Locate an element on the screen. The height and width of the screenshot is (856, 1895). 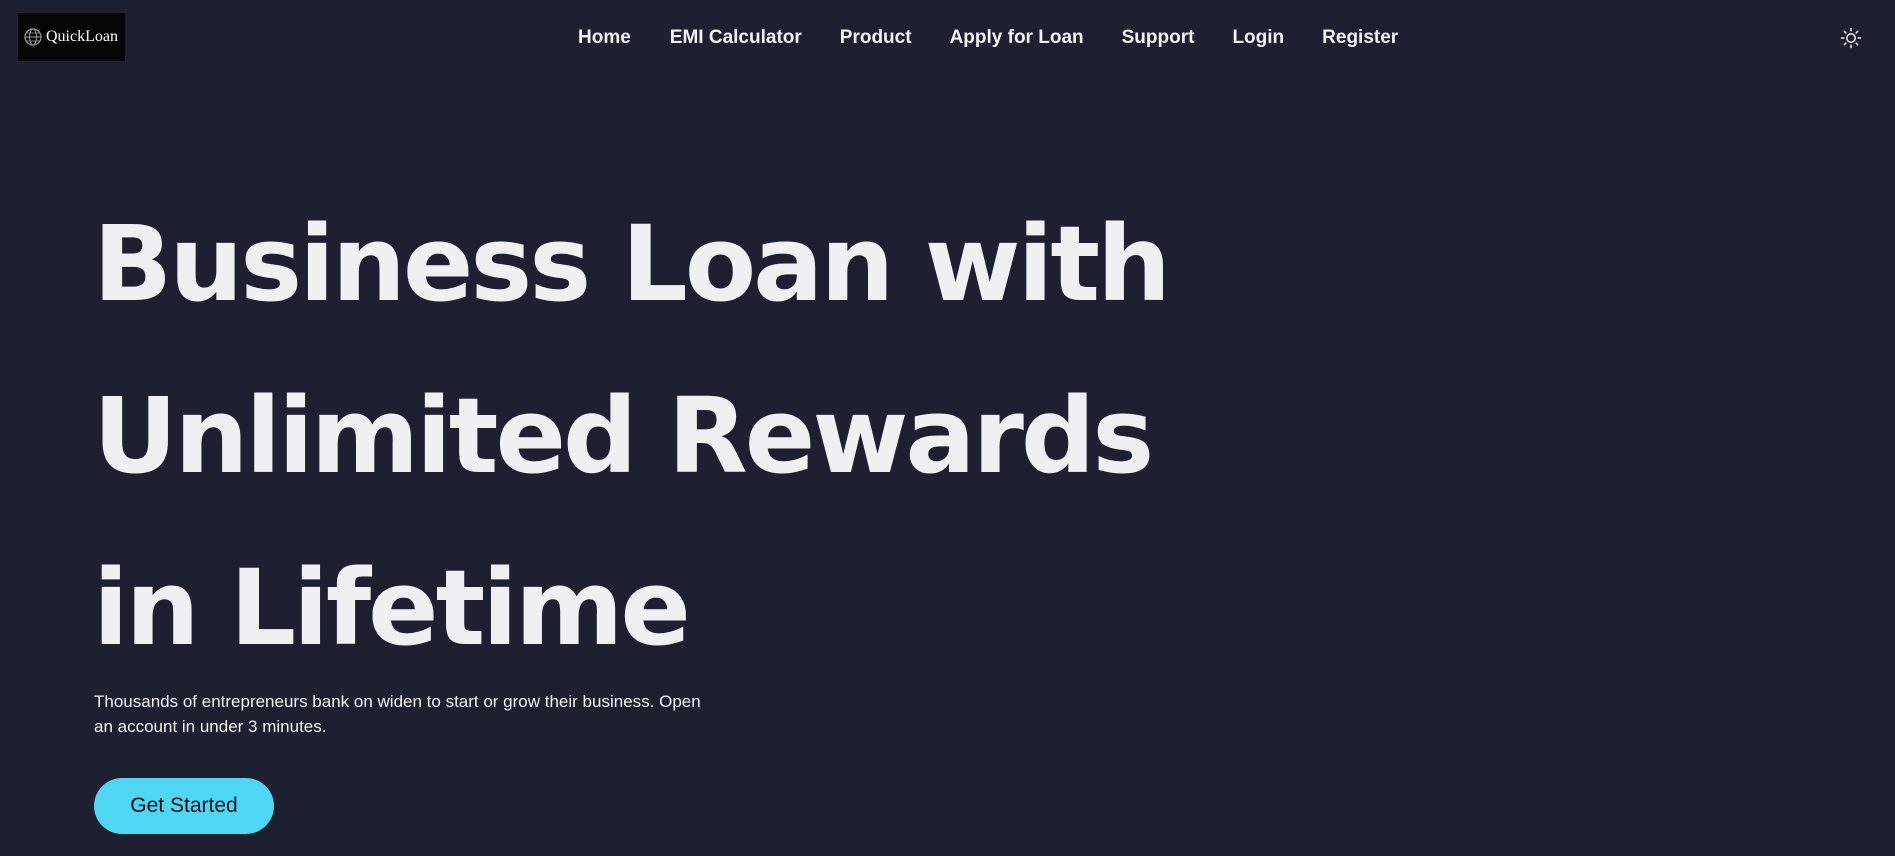
brand-logo: QuickLoan is located at coordinates (71, 37).